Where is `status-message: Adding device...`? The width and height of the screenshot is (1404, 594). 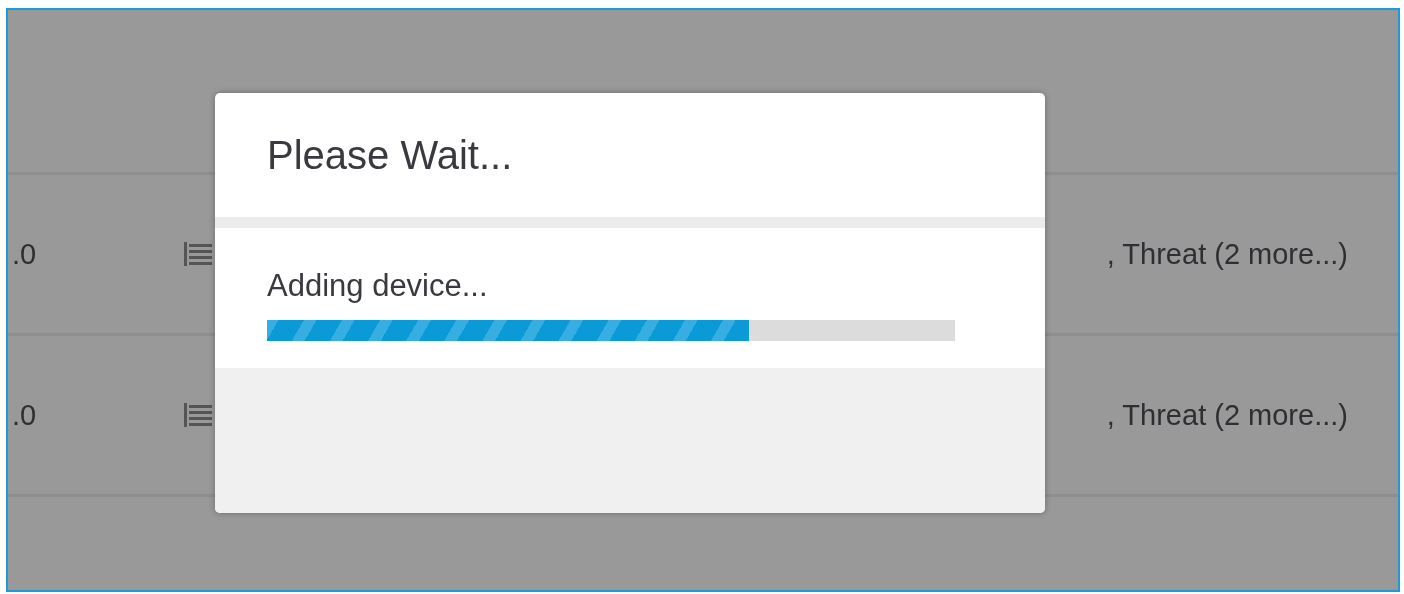
status-message: Adding device... is located at coordinates (378, 286).